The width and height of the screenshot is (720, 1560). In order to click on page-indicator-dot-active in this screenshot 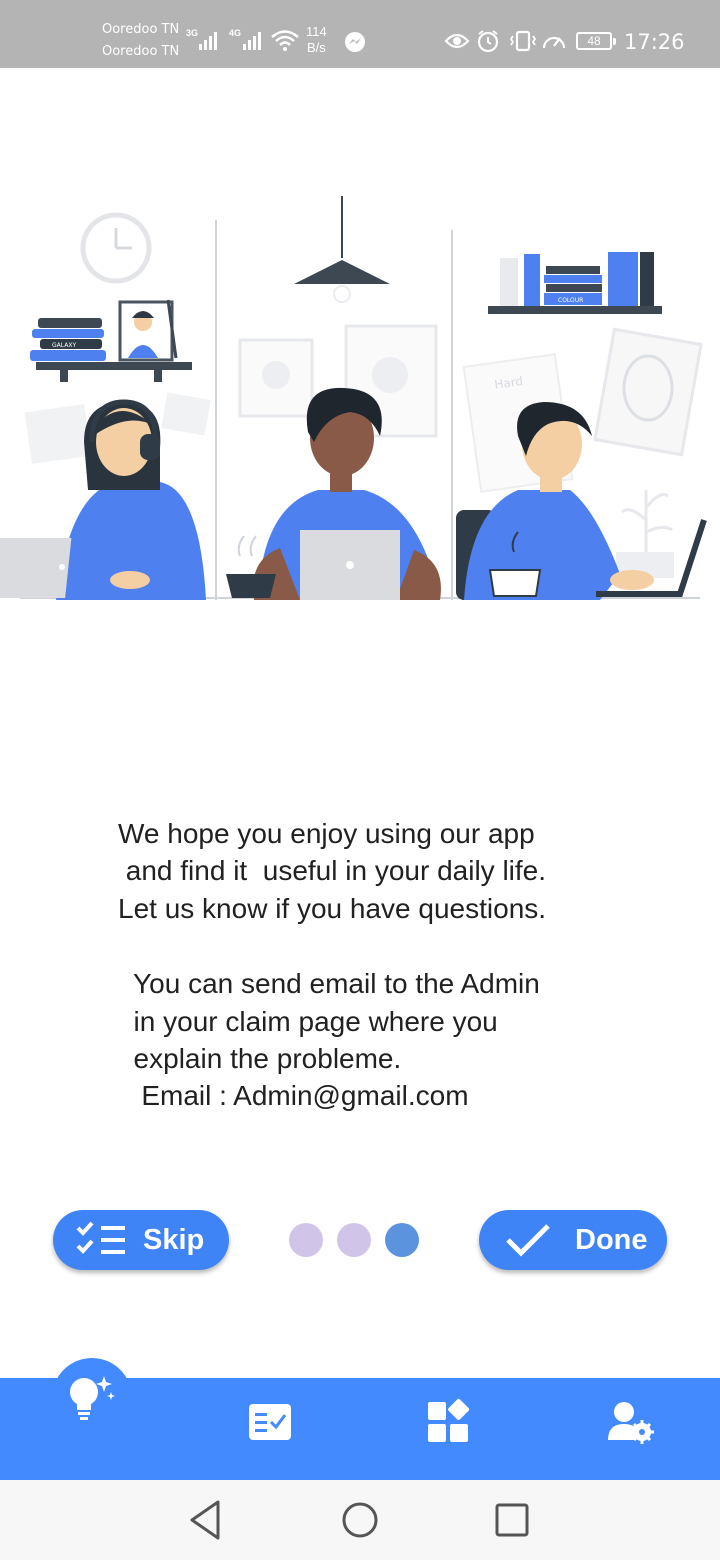, I will do `click(402, 1240)`.